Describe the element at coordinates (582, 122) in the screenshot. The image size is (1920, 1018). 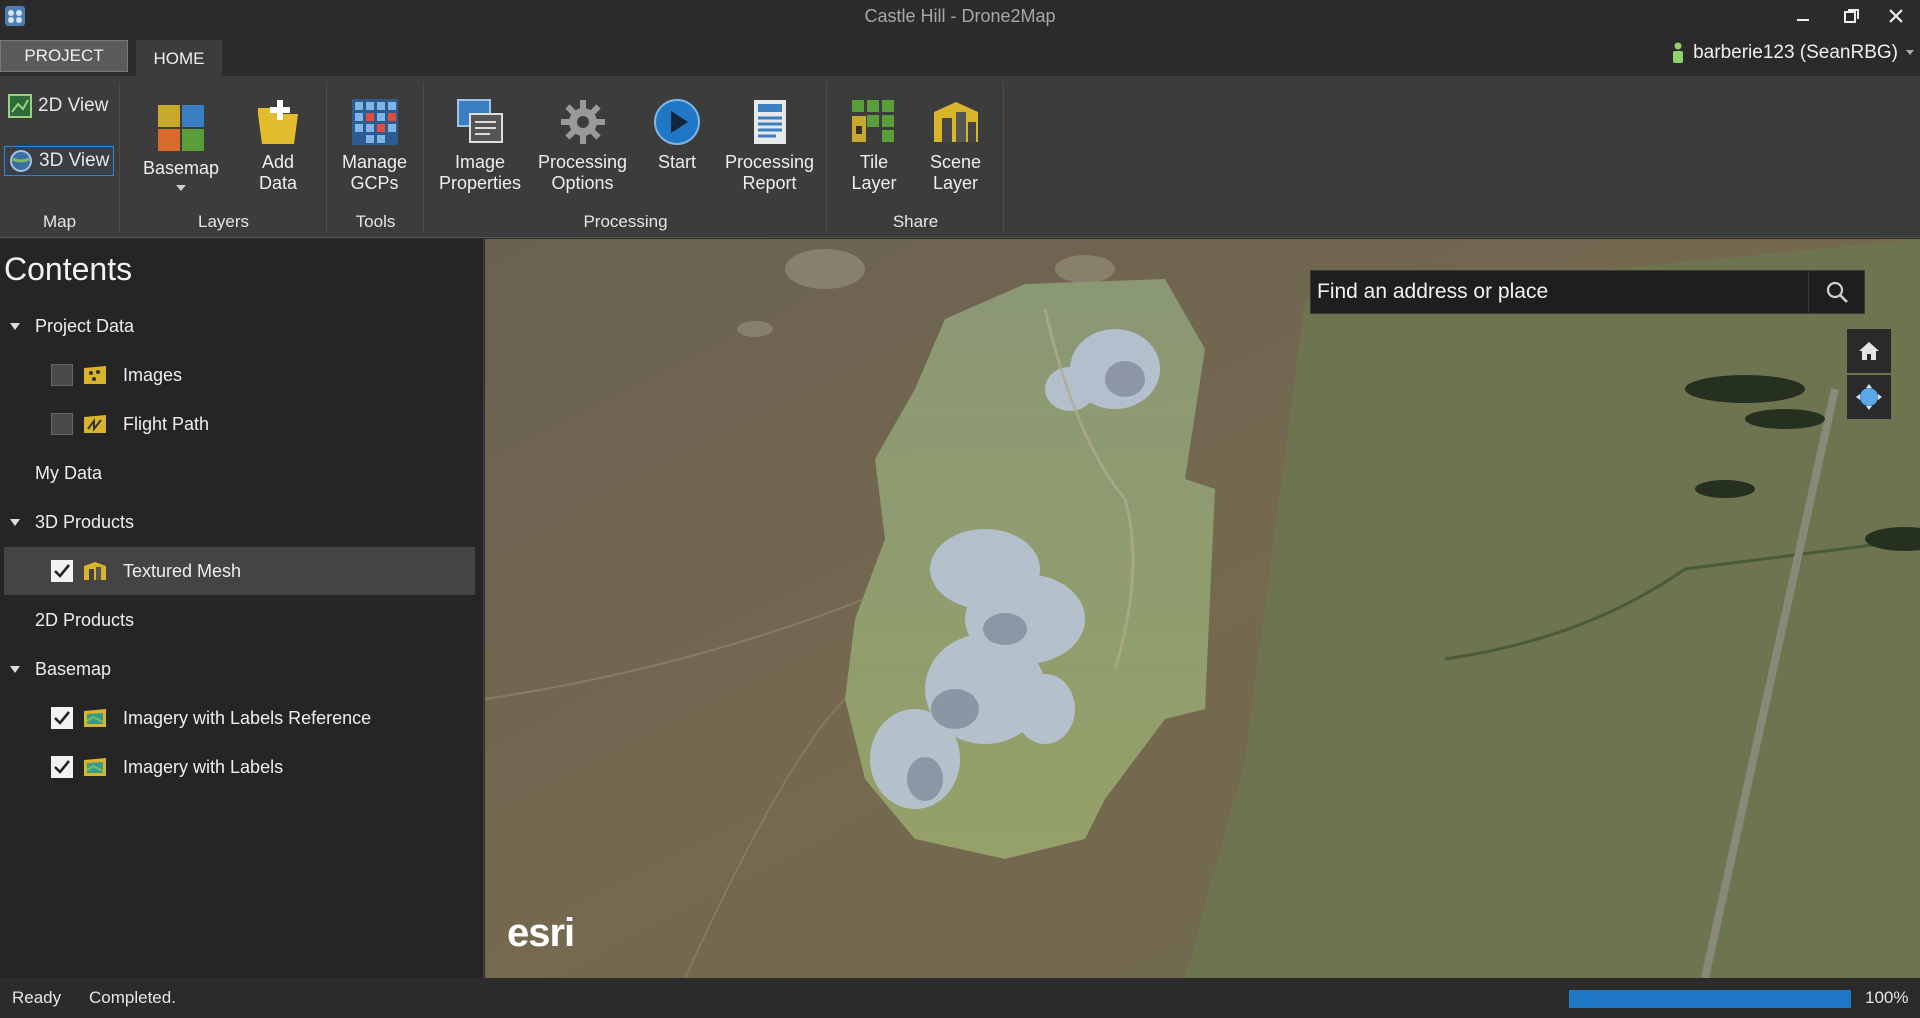
I see `gear-icon` at that location.